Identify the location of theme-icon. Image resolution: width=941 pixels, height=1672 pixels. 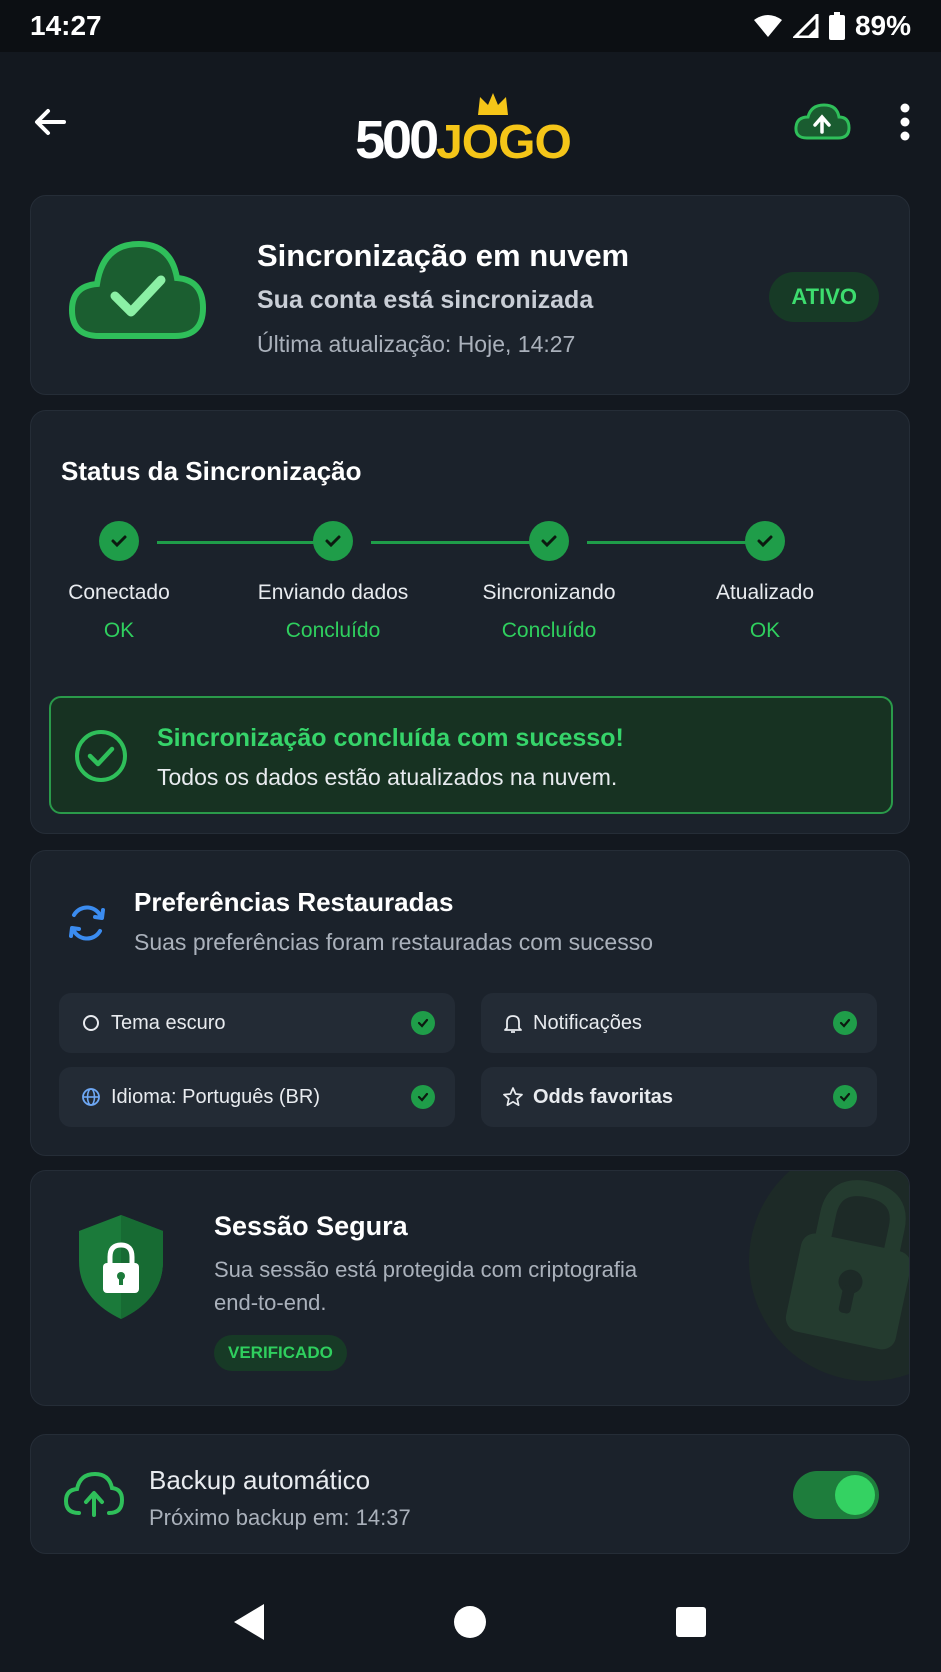
(91, 1023).